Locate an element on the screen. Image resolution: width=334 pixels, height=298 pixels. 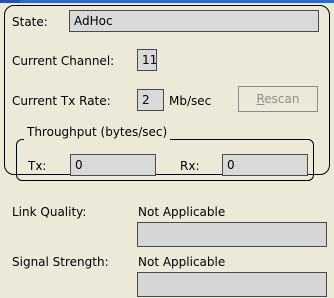
tx-throughput-field: 0 is located at coordinates (113, 165).